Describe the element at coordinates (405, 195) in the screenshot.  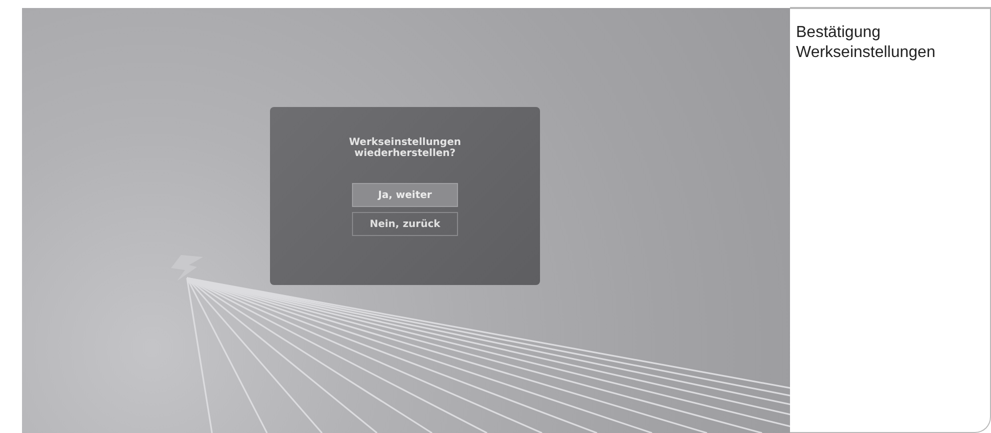
I see `dialog-button: Ja, weiter` at that location.